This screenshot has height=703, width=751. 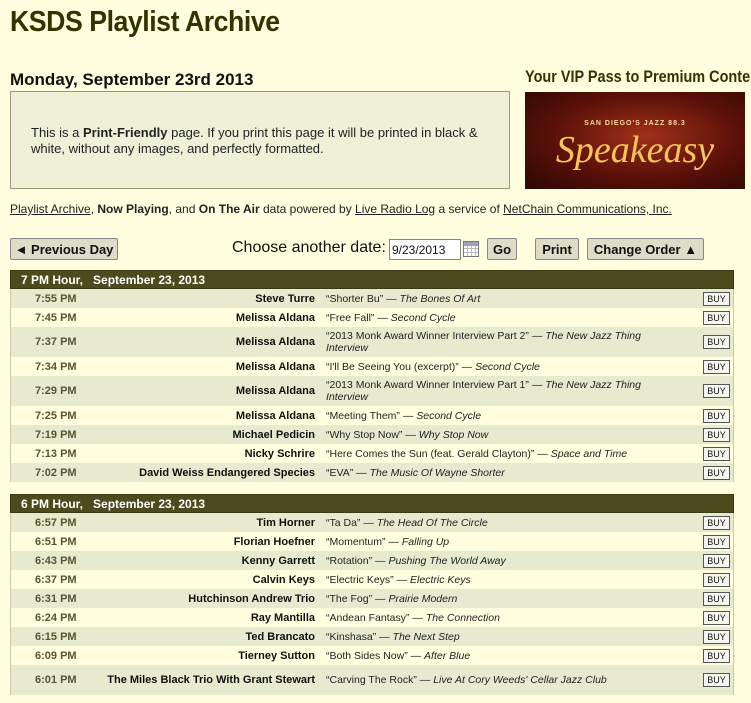 What do you see at coordinates (498, 472) in the screenshot?
I see `song-info: “EVA” — The Music Of Wayne Shorter` at bounding box center [498, 472].